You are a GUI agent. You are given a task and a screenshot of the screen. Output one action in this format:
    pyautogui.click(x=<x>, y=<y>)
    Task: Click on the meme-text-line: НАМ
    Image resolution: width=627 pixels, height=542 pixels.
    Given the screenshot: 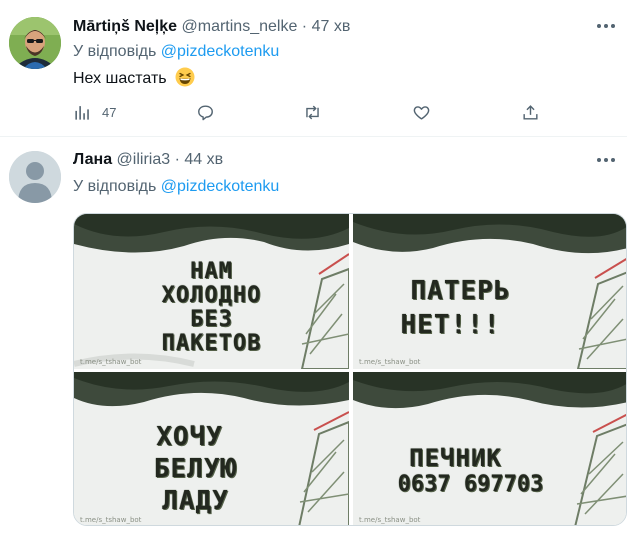 What is the action you would take?
    pyautogui.click(x=211, y=271)
    